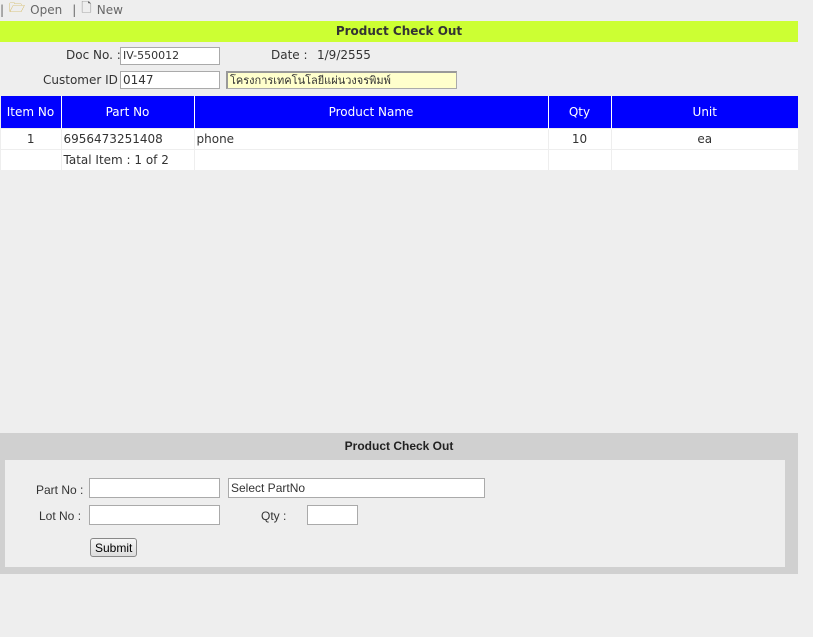 The image size is (813, 637). What do you see at coordinates (60, 490) in the screenshot?
I see `part-no-label: Part No :` at bounding box center [60, 490].